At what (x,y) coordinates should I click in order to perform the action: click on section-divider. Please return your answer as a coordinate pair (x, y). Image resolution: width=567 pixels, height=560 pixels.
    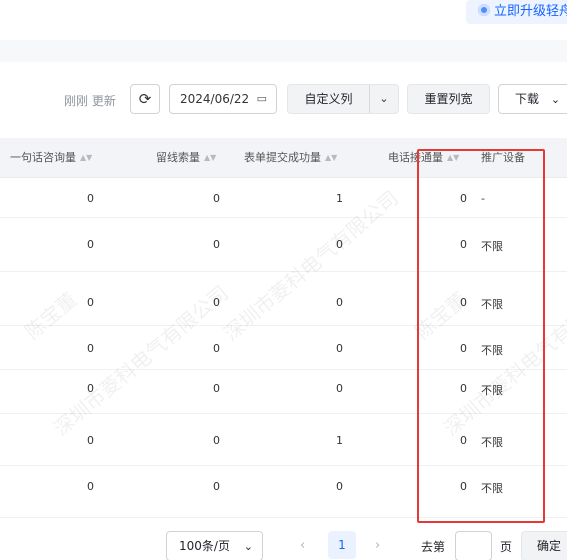
    Looking at the image, I should click on (283, 51).